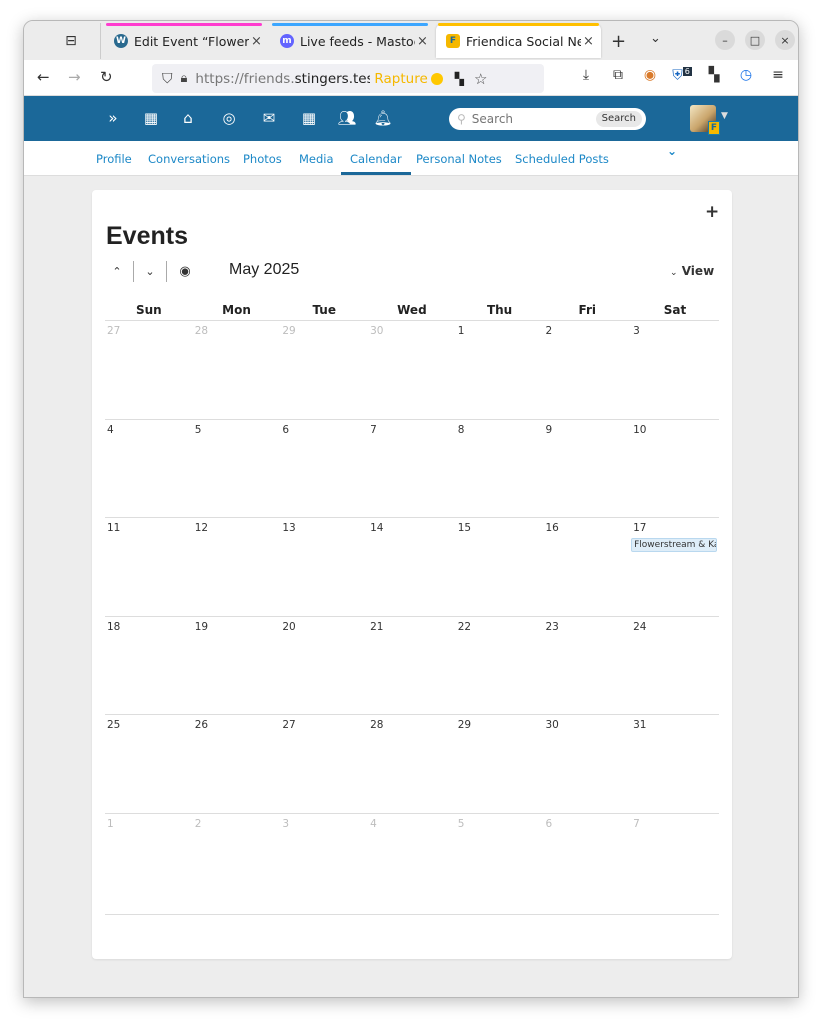  Describe the element at coordinates (114, 159) in the screenshot. I see `subnav-profile: Profile` at that location.